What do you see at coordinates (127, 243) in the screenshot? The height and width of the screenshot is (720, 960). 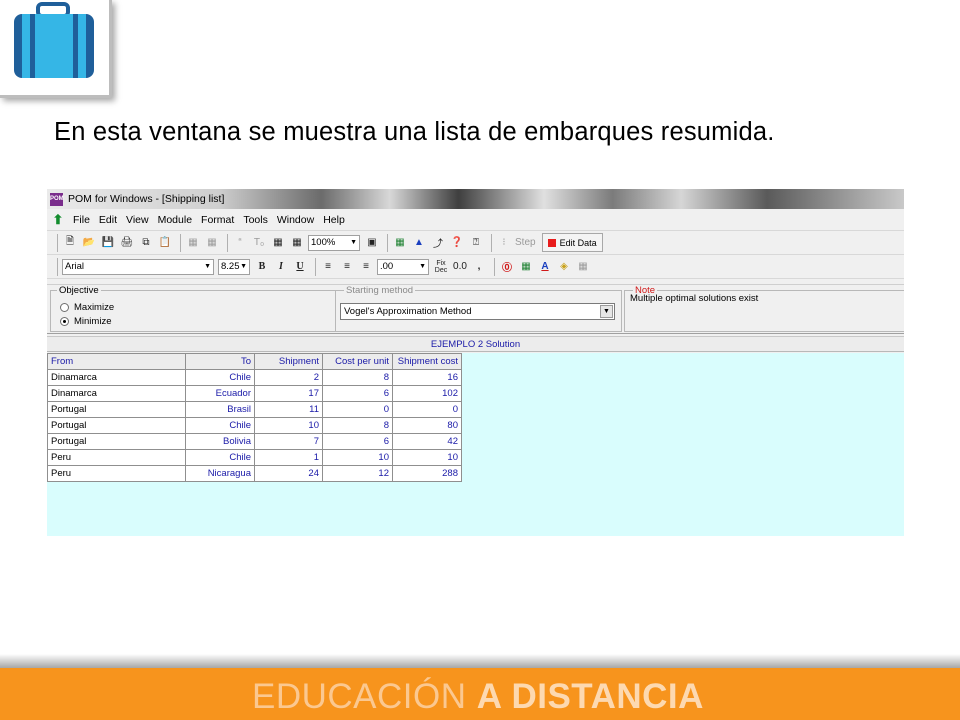 I see `print-icon: 🖨` at bounding box center [127, 243].